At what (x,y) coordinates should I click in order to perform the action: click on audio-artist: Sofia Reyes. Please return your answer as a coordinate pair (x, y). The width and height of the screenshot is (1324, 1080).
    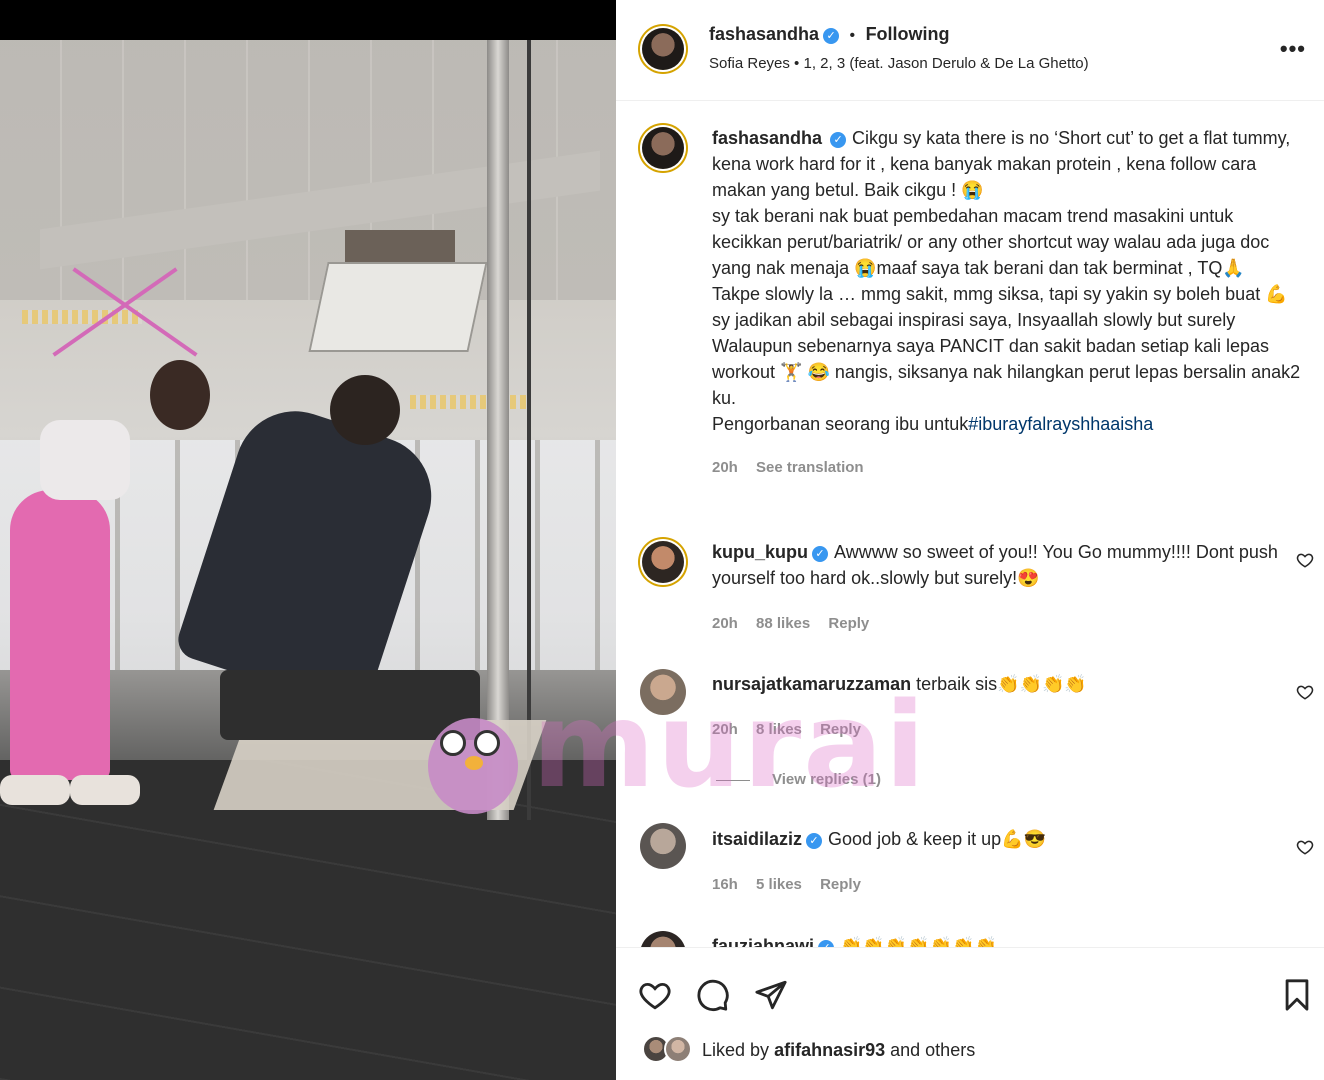
    Looking at the image, I should click on (749, 63).